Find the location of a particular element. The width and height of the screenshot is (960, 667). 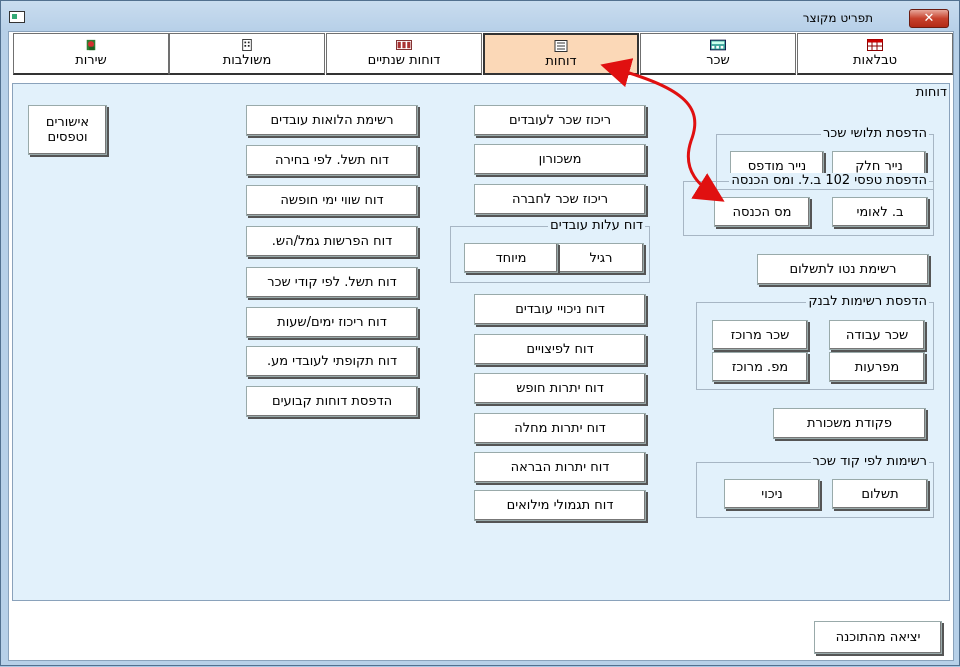

tab-combined: משולבות is located at coordinates (247, 54).